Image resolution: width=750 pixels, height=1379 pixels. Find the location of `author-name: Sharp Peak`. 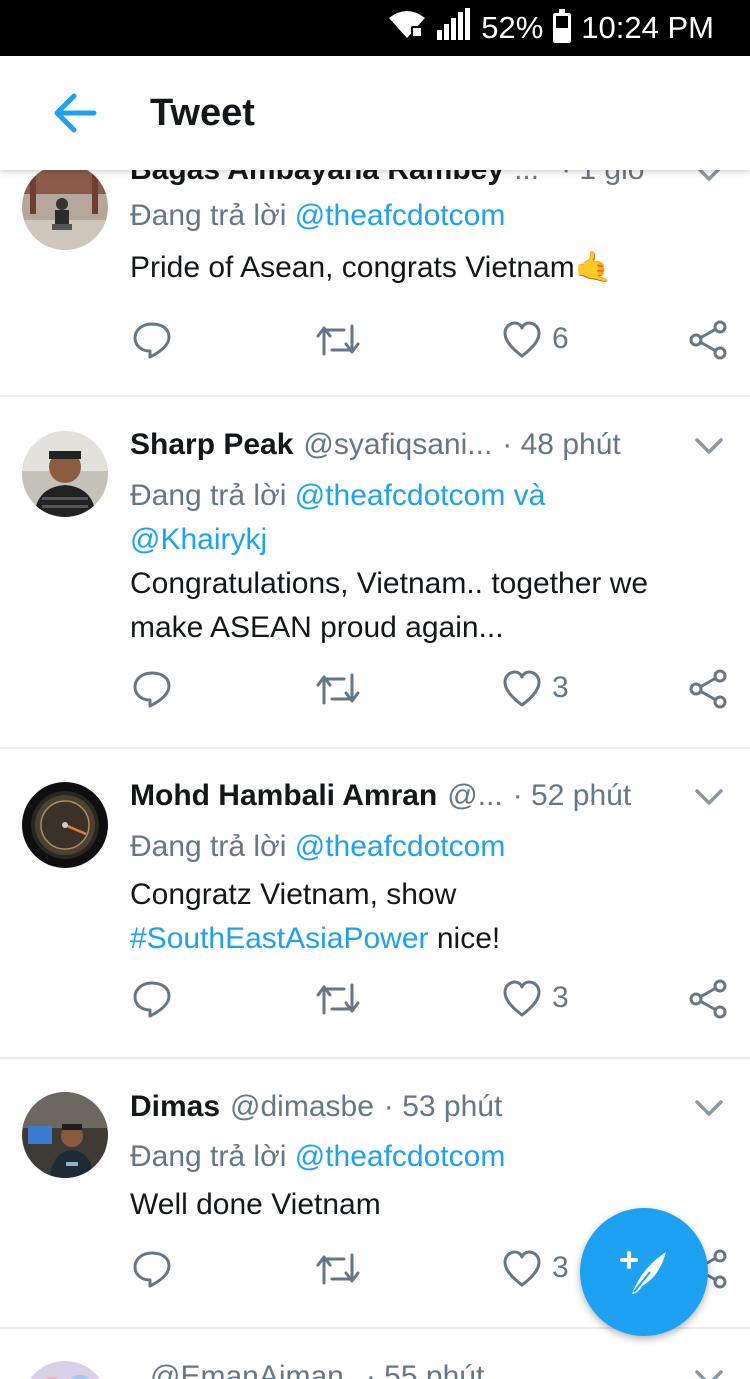

author-name: Sharp Peak is located at coordinates (211, 445).